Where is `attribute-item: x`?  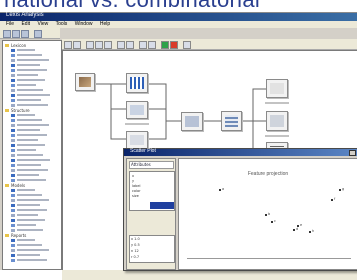 attribute-item: x is located at coordinates (133, 176).